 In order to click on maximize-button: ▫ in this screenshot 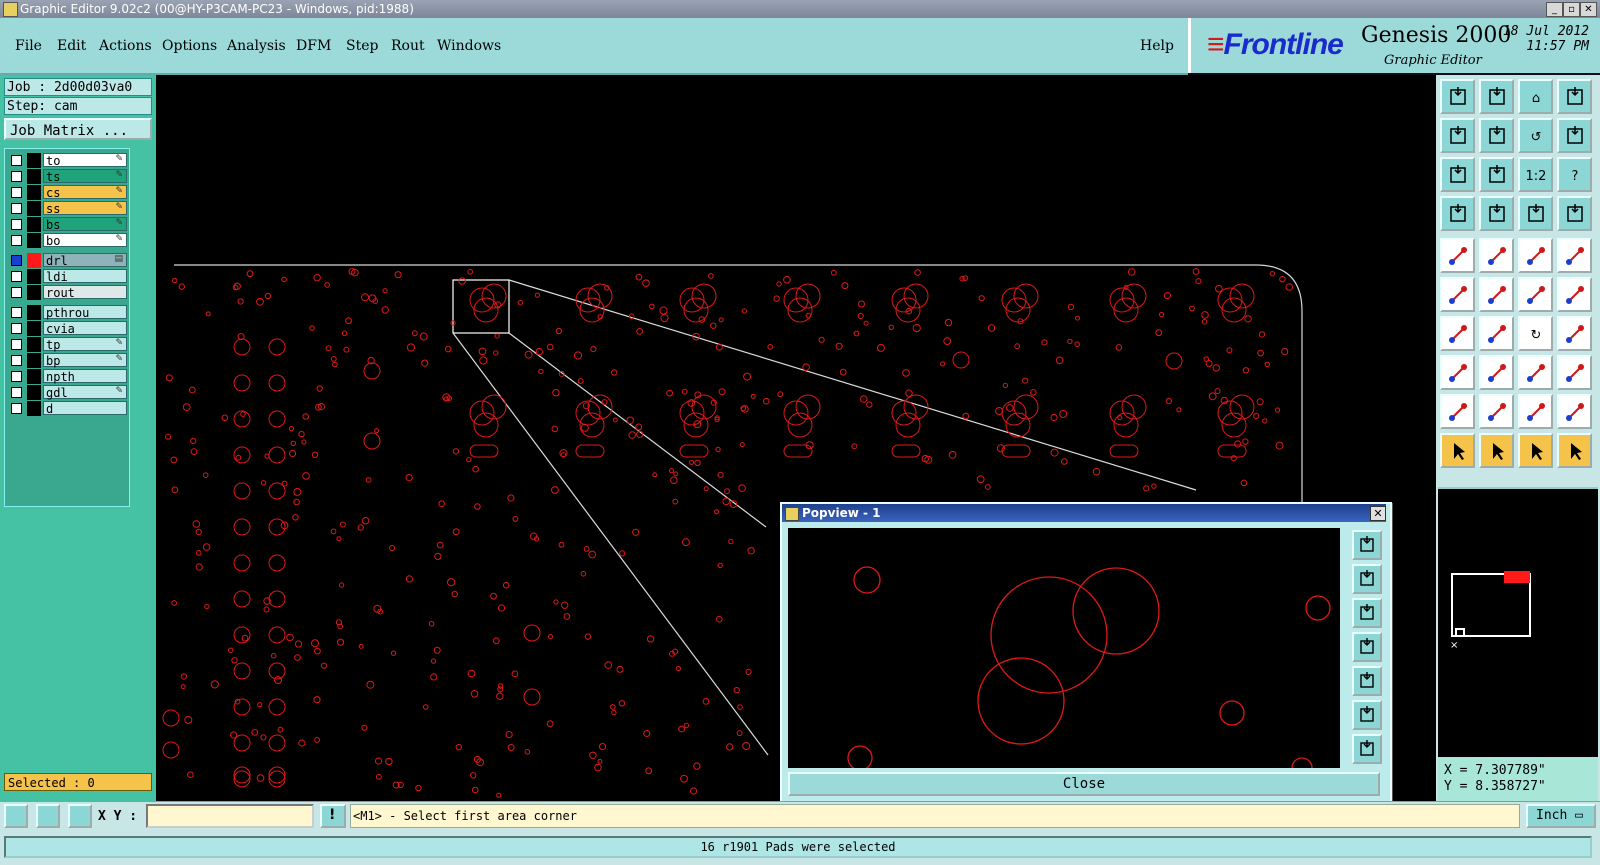, I will do `click(1571, 9)`.